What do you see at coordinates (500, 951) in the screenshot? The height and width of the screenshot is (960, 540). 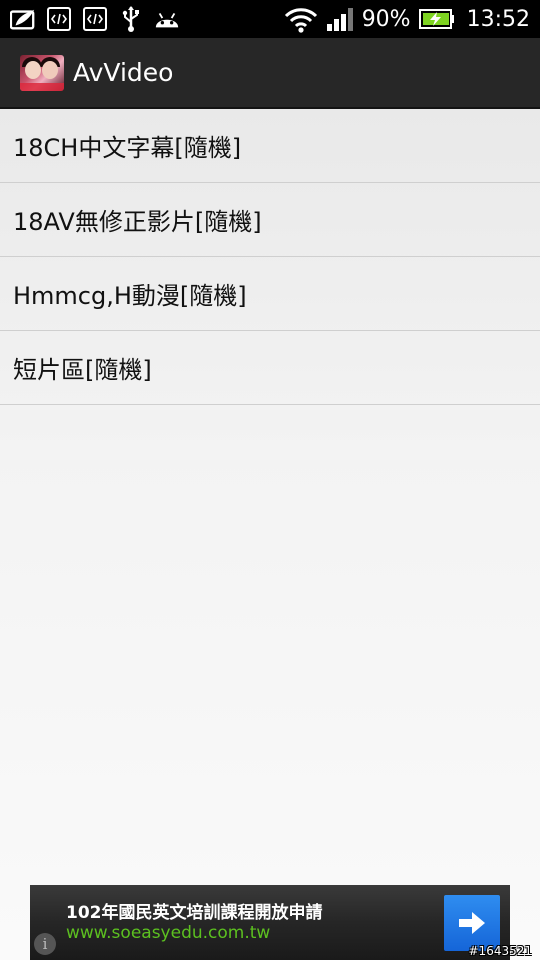 I see `watermark: #1643521` at bounding box center [500, 951].